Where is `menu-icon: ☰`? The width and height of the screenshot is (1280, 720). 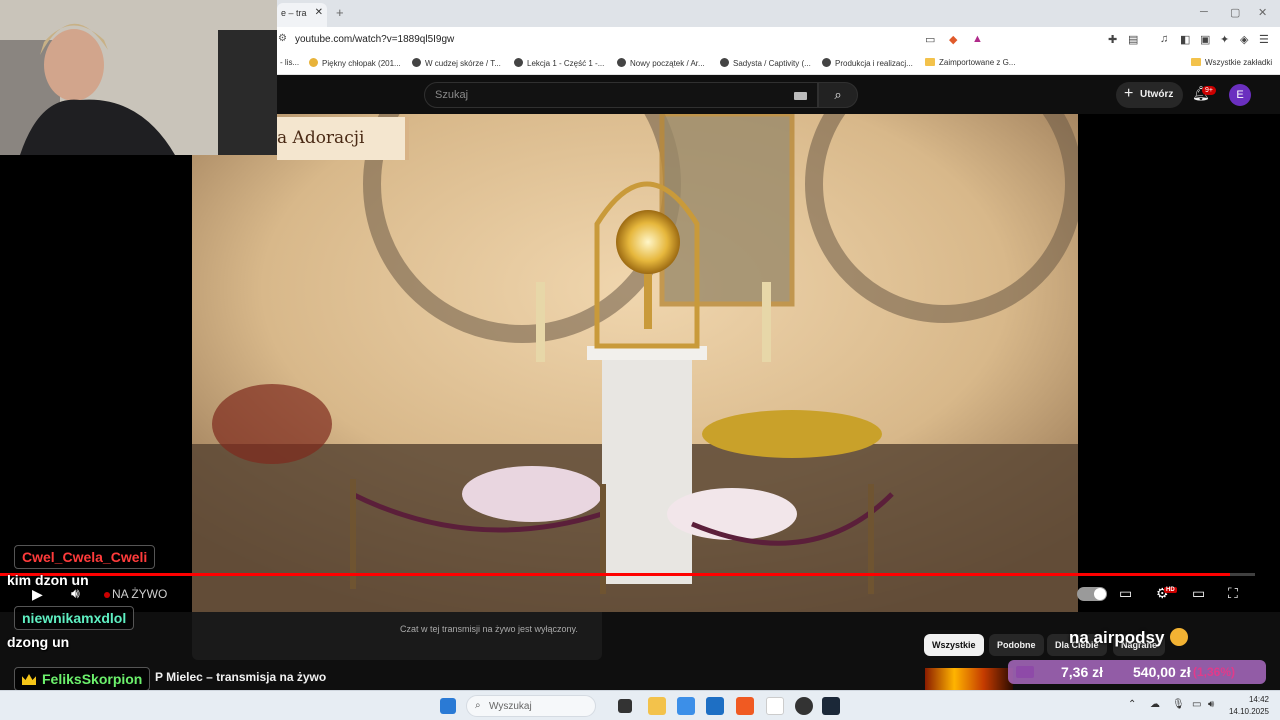
menu-icon: ☰ is located at coordinates (1264, 39).